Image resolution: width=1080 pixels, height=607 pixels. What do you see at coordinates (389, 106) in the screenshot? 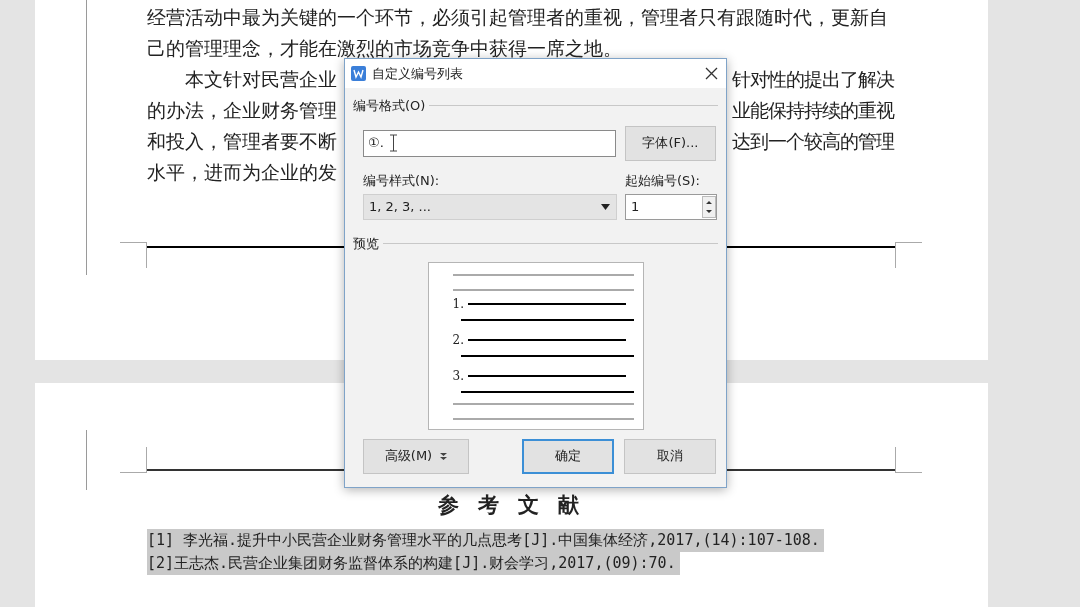
I see `section-label: 编号格式(O)` at bounding box center [389, 106].